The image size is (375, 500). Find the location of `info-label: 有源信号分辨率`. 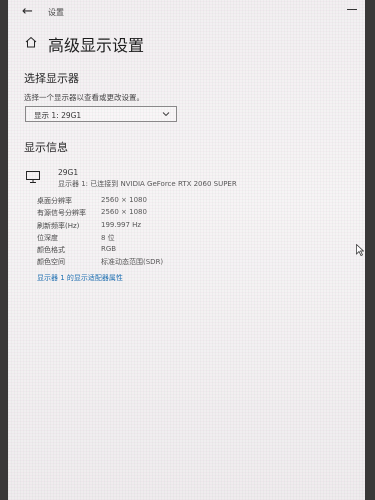

info-label: 有源信号分辨率 is located at coordinates (61, 213).